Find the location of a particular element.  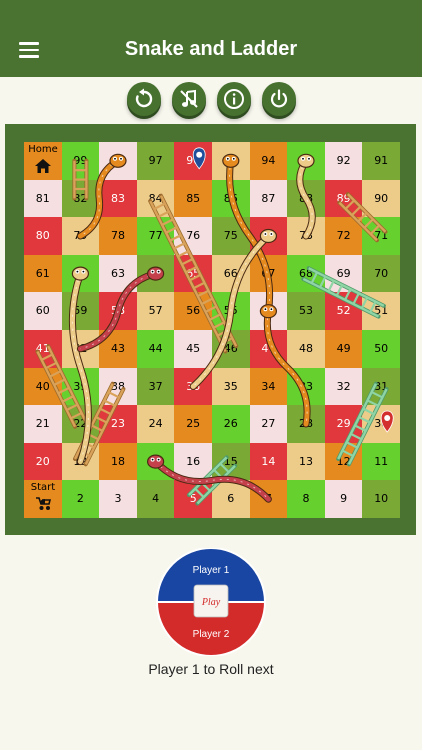

cell-number: 96 is located at coordinates (193, 160).